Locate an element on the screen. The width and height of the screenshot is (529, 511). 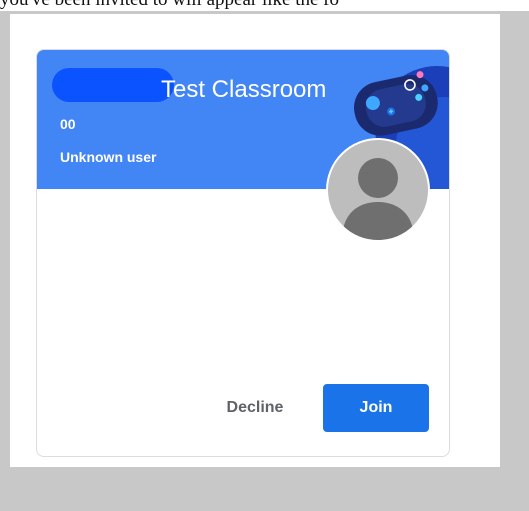
person-avatar-icon is located at coordinates (378, 190).